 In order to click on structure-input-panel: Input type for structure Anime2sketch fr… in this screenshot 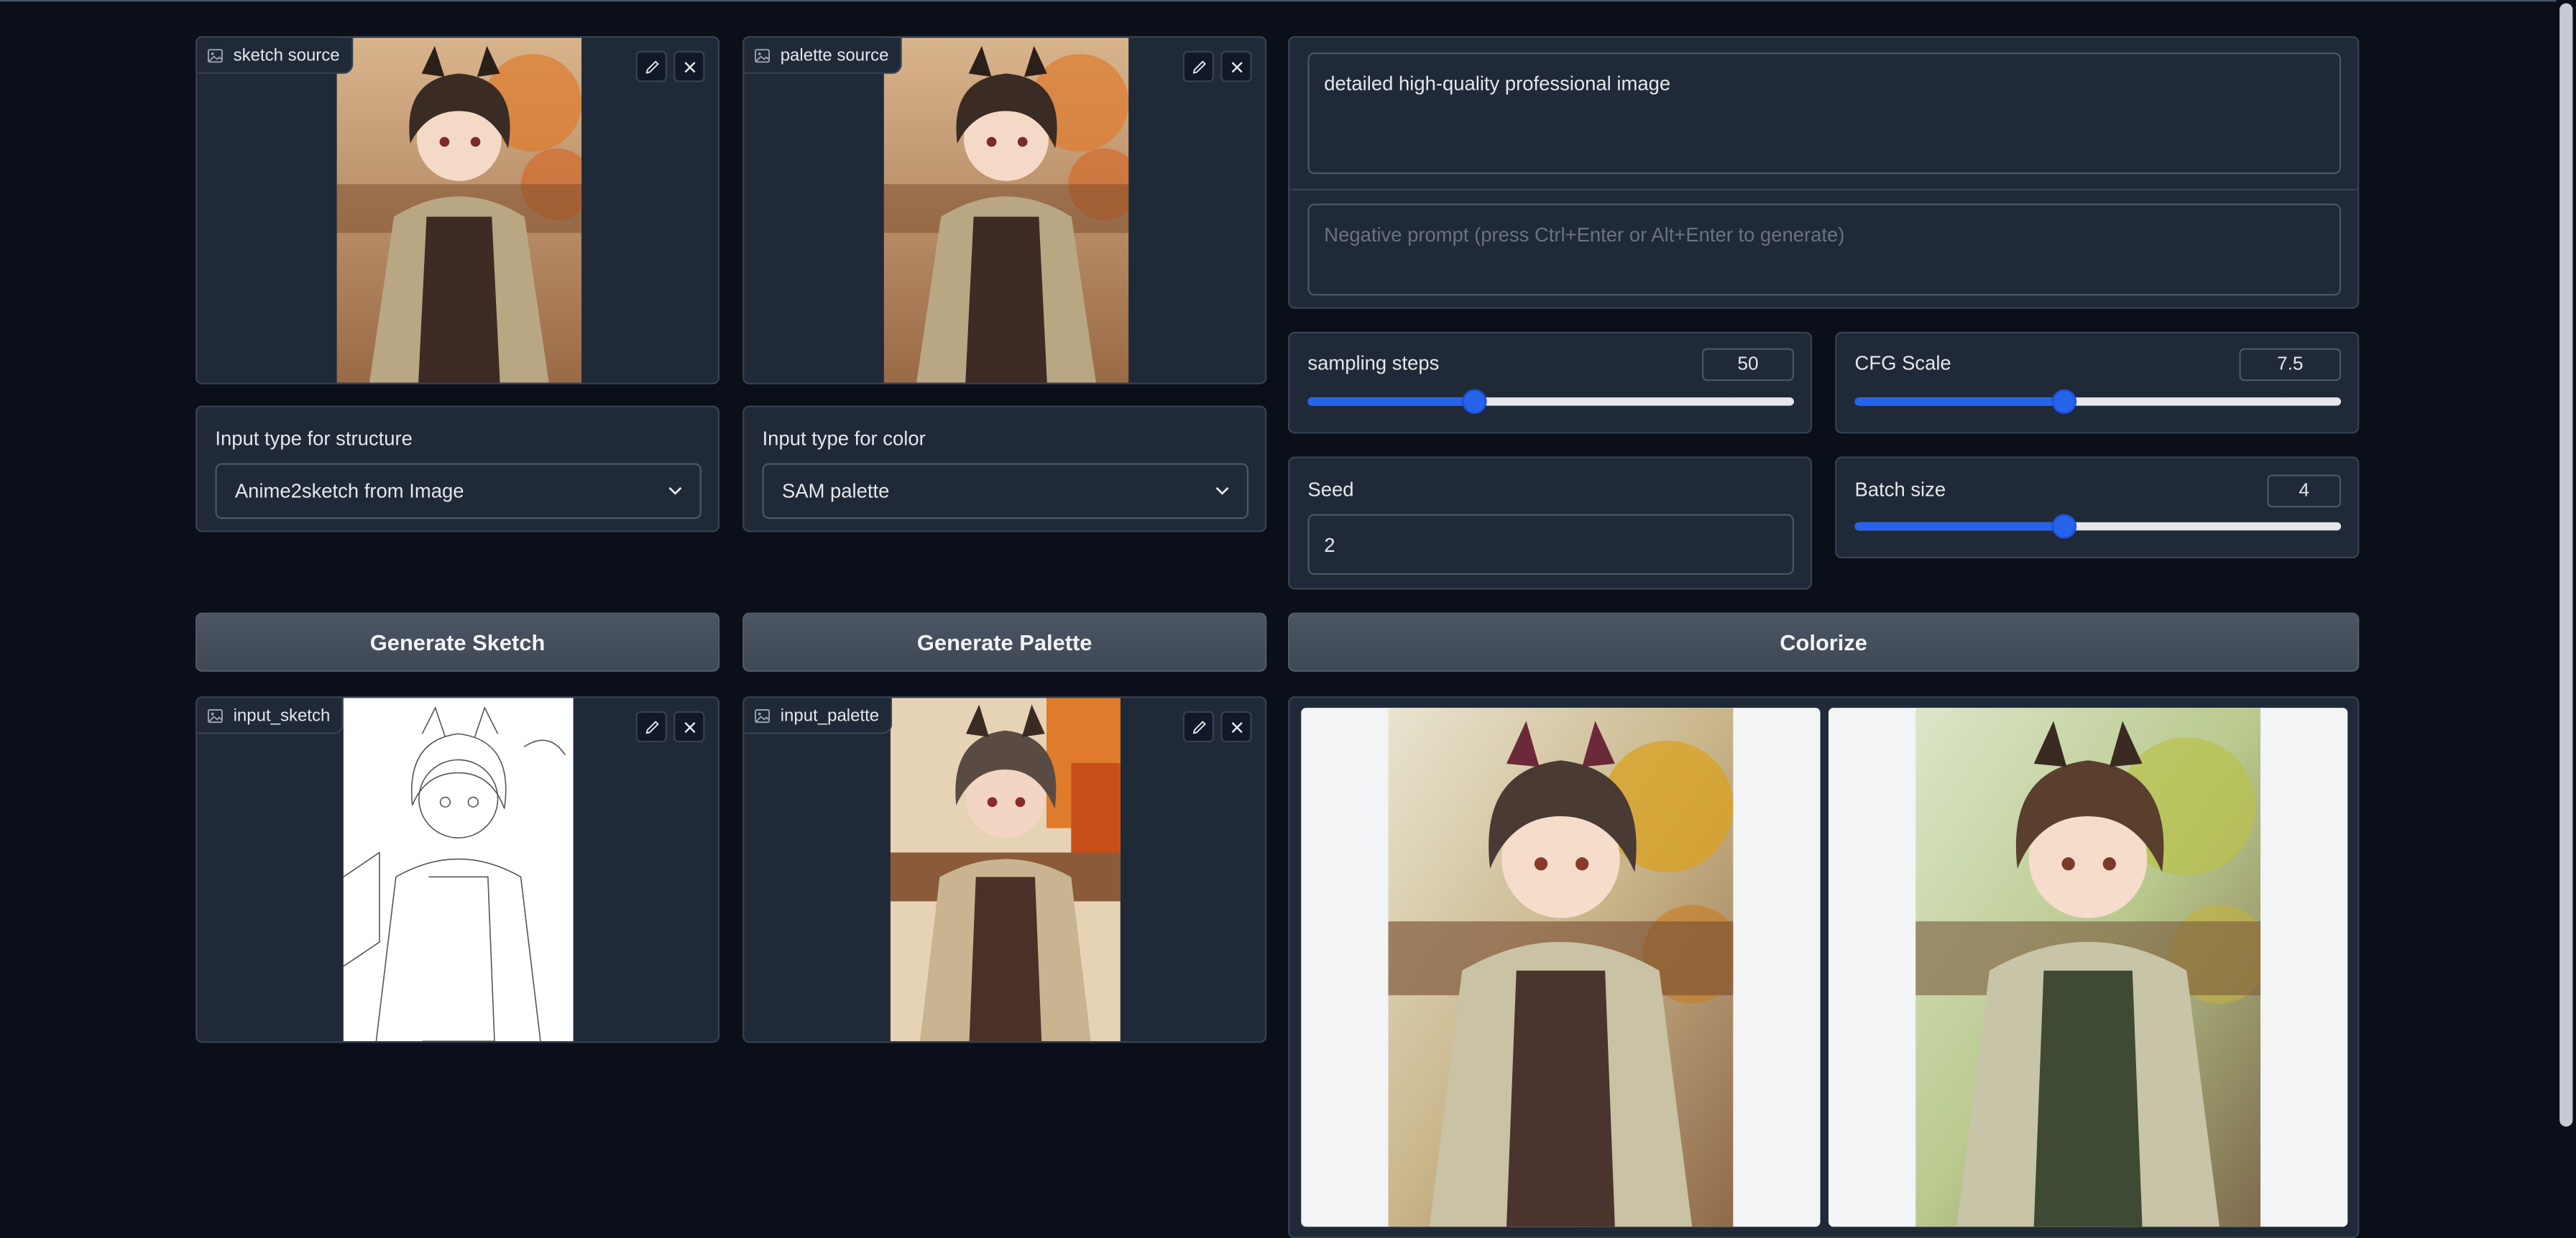, I will do `click(457, 468)`.